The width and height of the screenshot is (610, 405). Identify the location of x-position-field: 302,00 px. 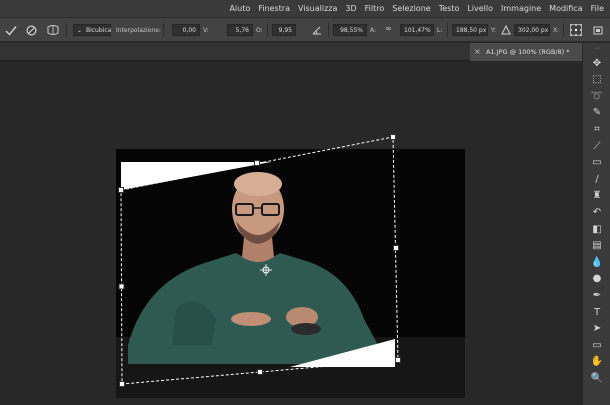
(532, 30).